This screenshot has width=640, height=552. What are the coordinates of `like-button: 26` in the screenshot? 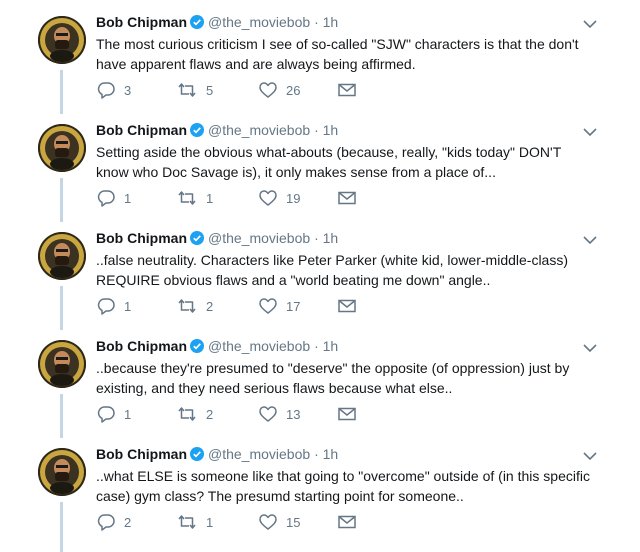 It's located at (279, 90).